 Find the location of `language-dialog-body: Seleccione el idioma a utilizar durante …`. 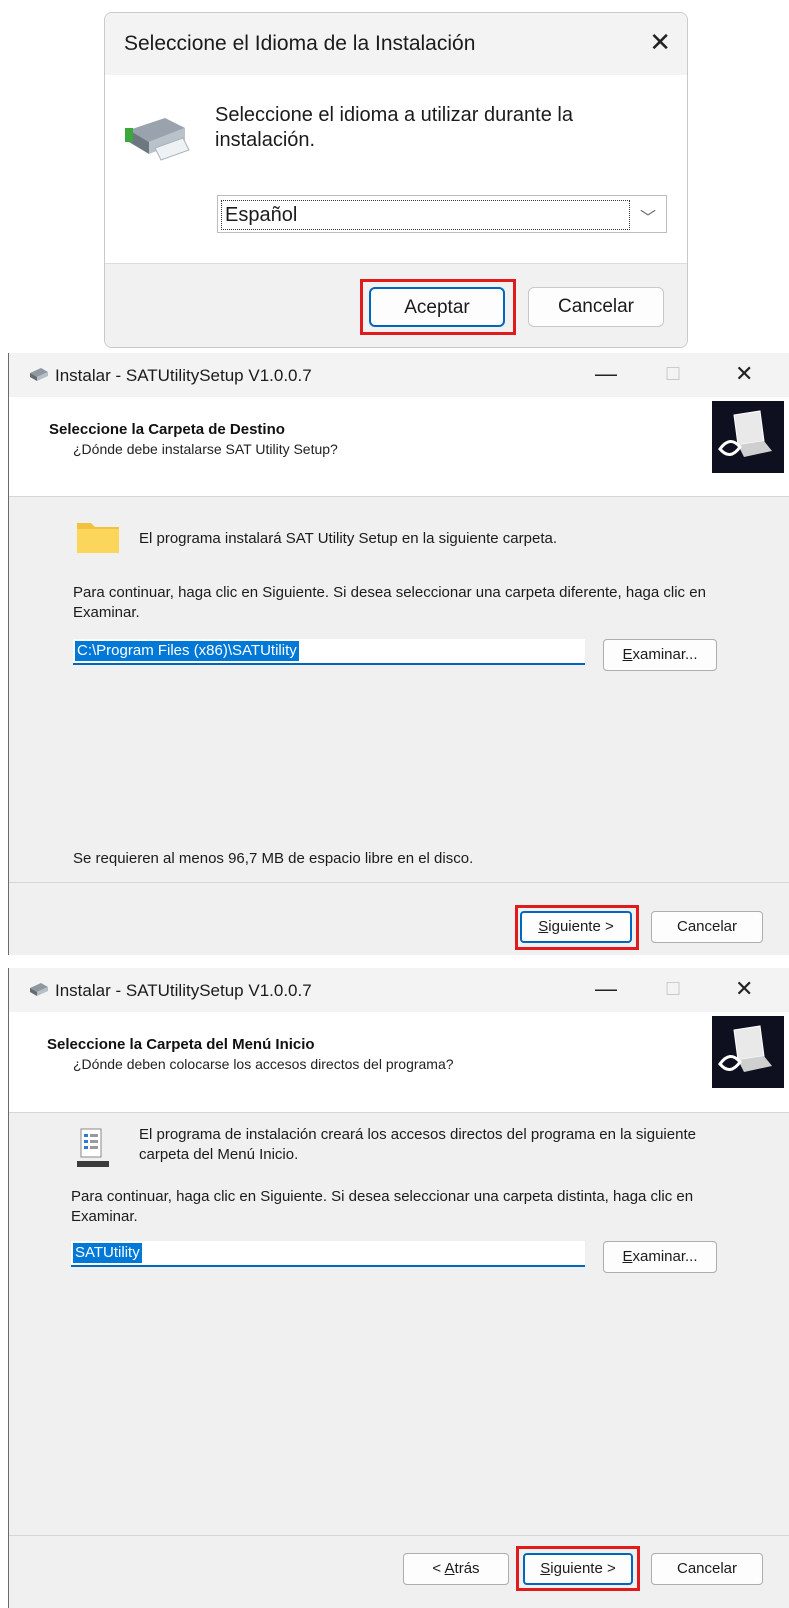

language-dialog-body: Seleccione el idioma a utilizar durante … is located at coordinates (396, 169).